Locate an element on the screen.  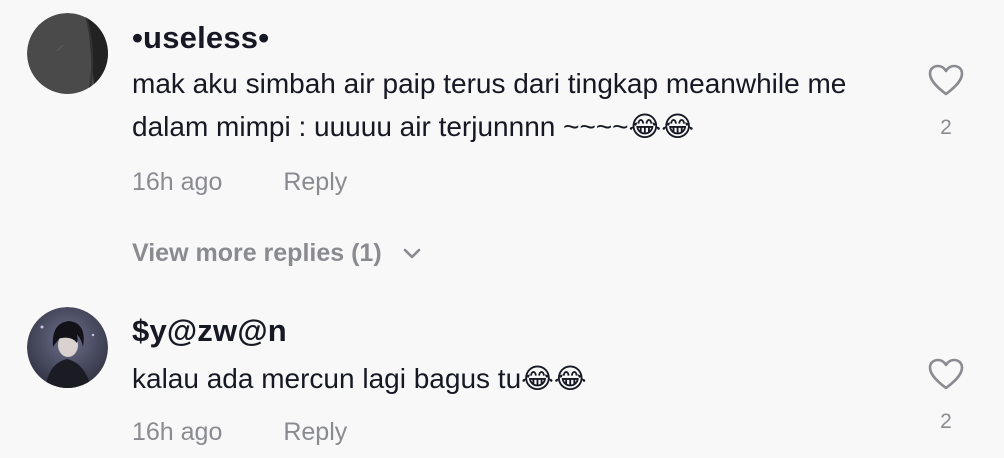
chevron-down-icon is located at coordinates (411, 254).